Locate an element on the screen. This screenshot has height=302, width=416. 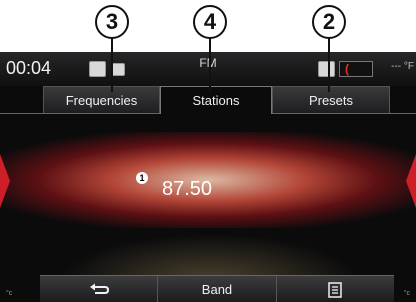
tab-presets: Presets is located at coordinates (331, 99).